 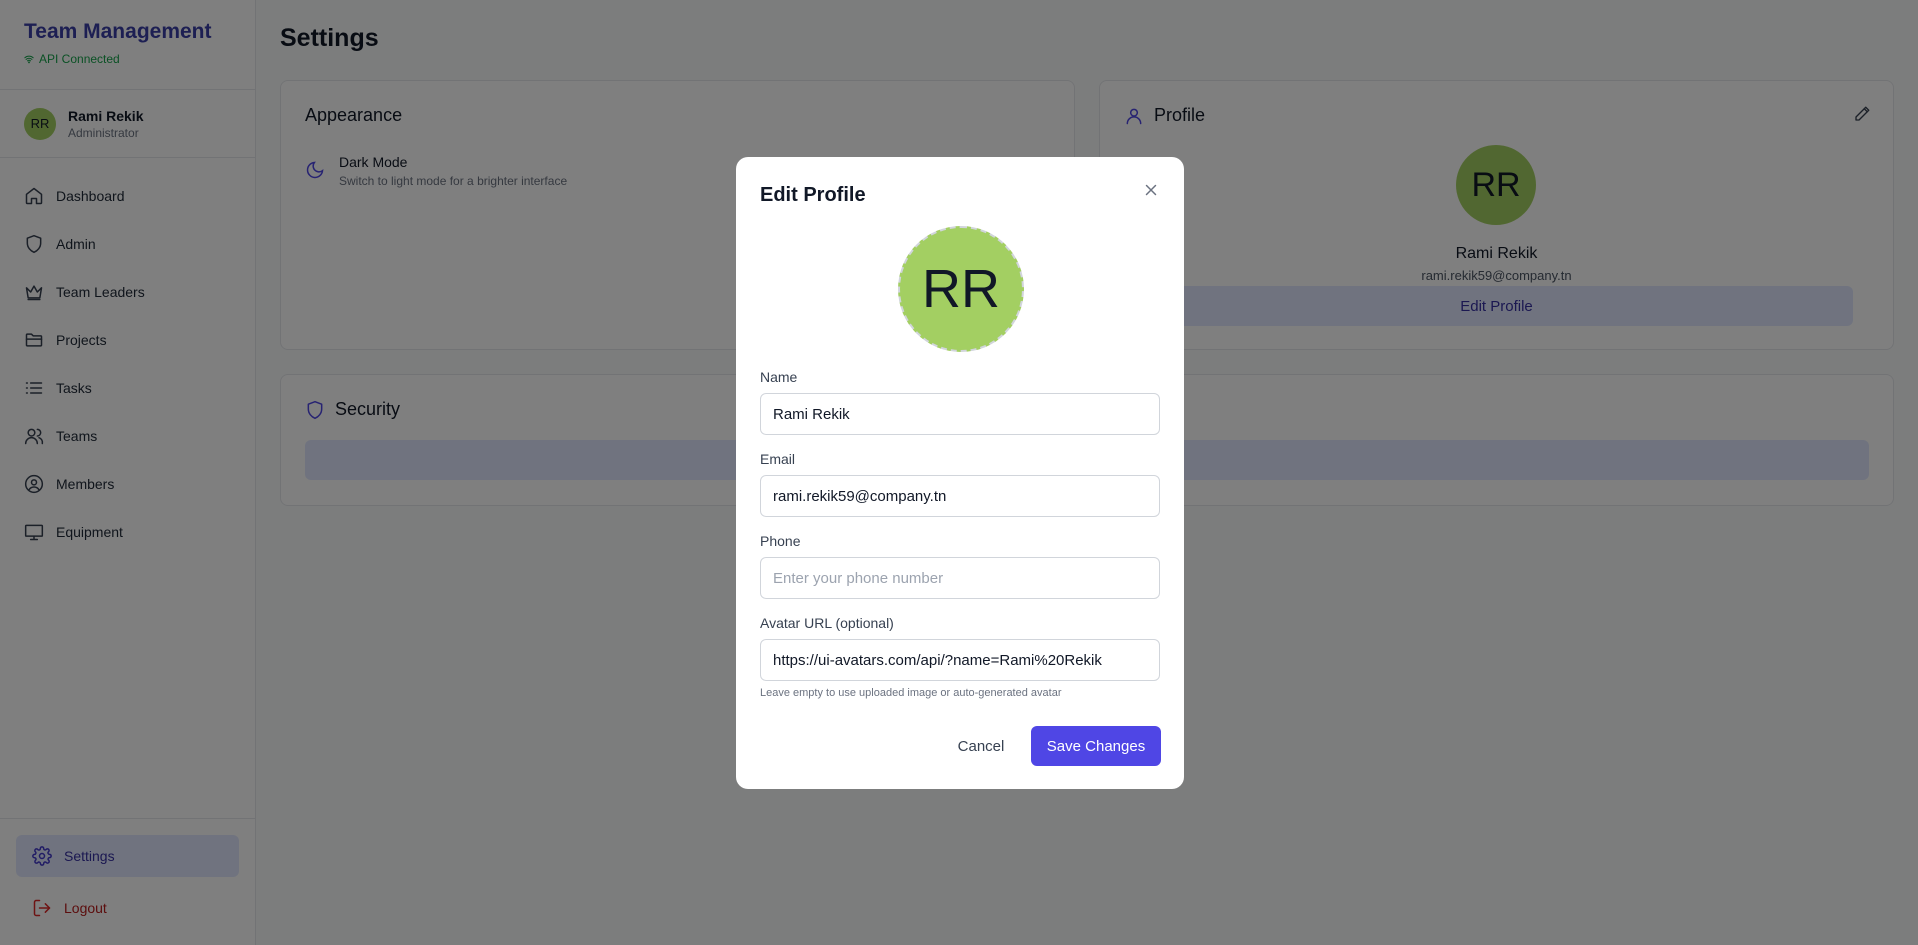 I want to click on close-icon, so click(x=1151, y=190).